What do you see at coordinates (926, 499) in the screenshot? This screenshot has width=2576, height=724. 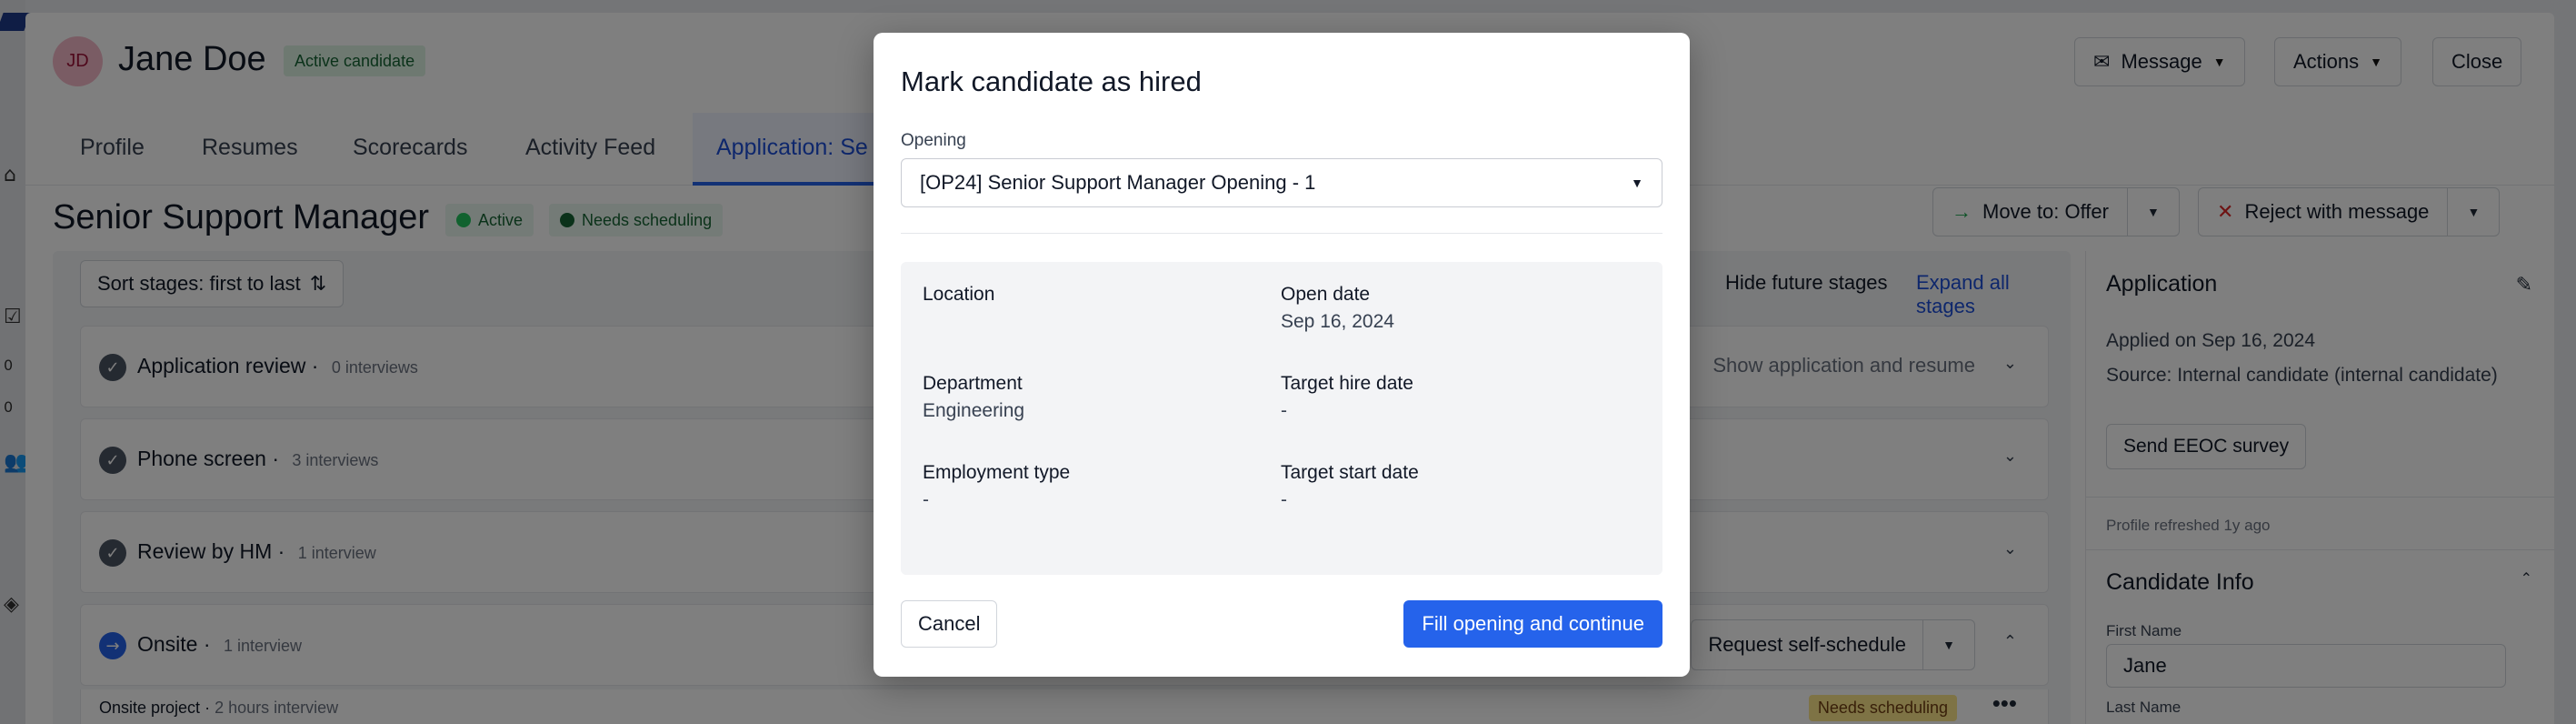 I see `employment-type-value: -` at bounding box center [926, 499].